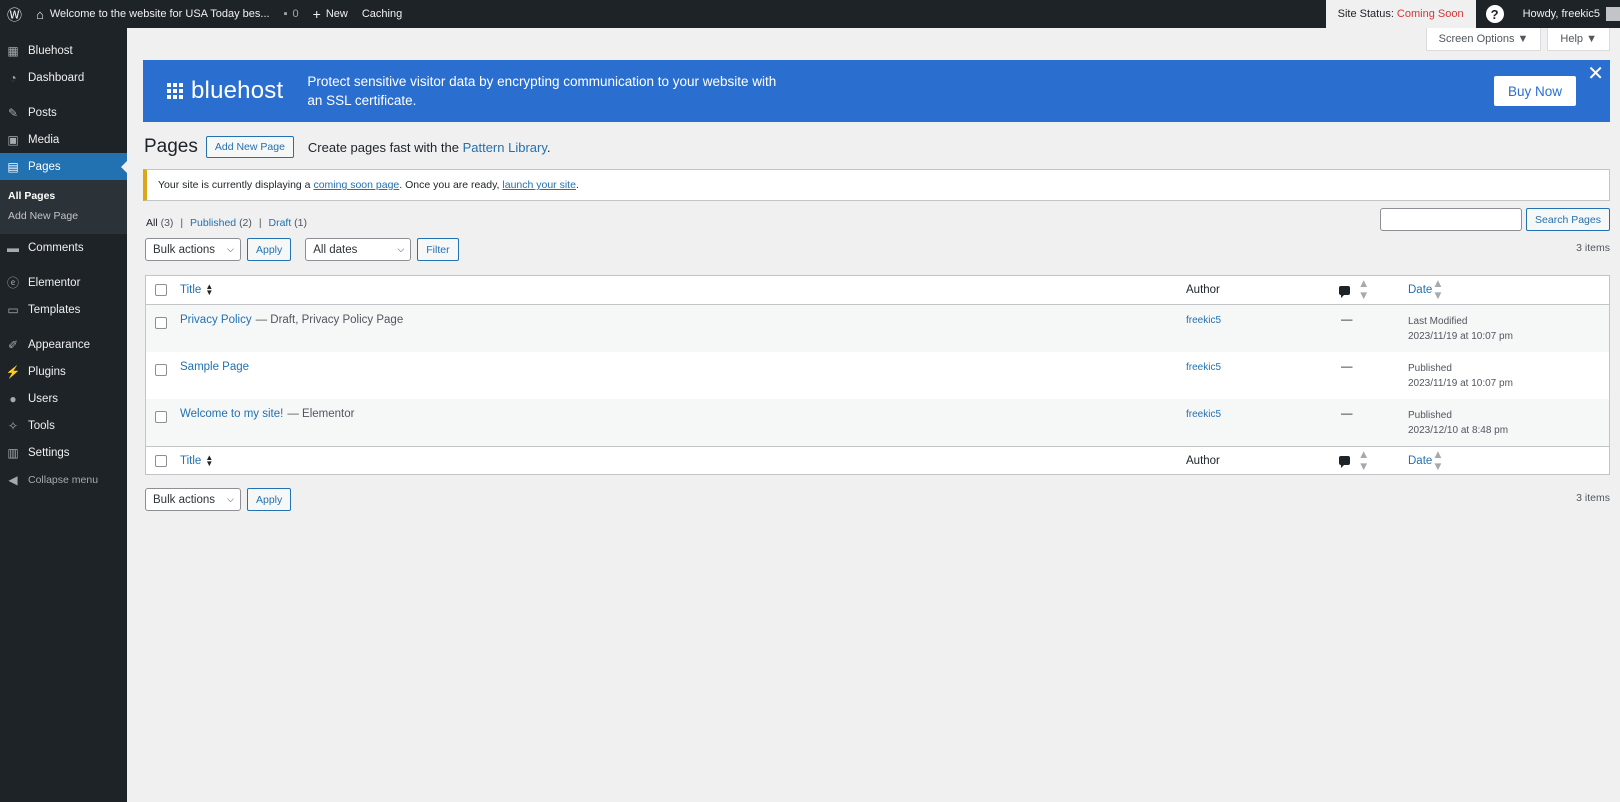  I want to click on sidebar-item-elementor: ⓔ Elementor, so click(63, 282).